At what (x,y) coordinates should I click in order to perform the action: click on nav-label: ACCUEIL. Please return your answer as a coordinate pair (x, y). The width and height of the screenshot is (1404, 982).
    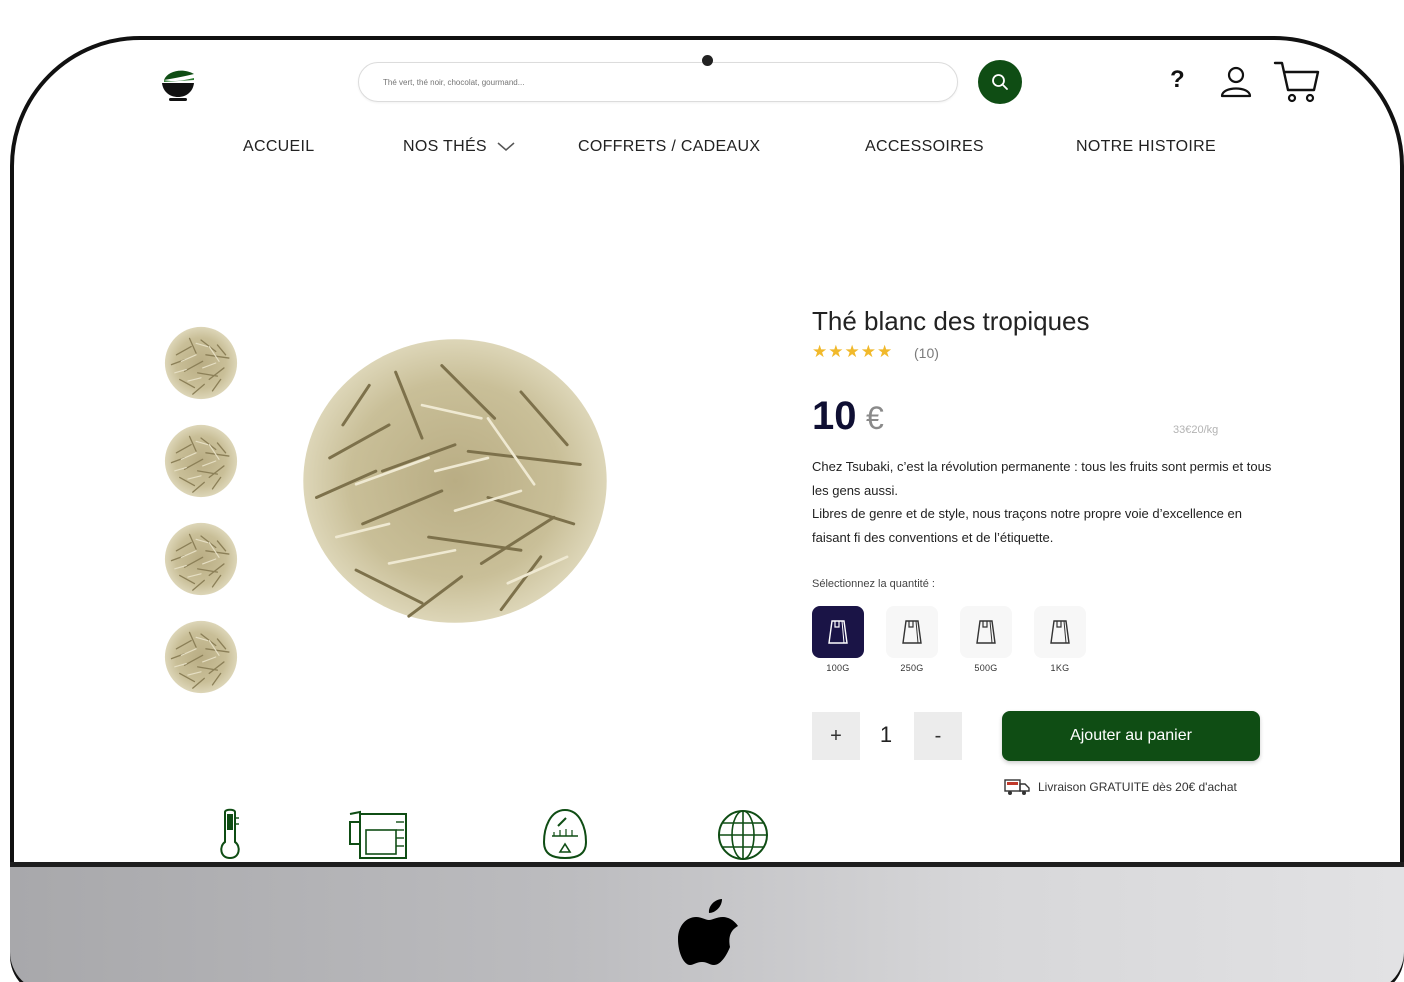
    Looking at the image, I should click on (279, 146).